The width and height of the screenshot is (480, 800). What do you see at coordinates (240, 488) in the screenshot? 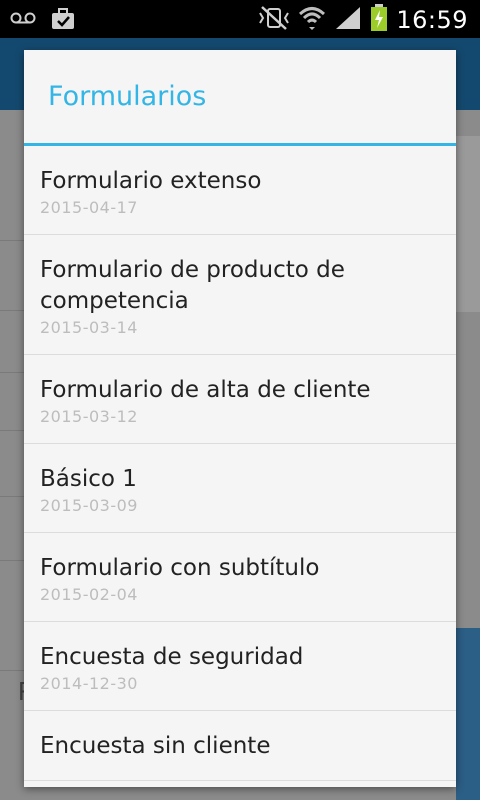
I see `list-item: Básico 1 2015-03-09` at bounding box center [240, 488].